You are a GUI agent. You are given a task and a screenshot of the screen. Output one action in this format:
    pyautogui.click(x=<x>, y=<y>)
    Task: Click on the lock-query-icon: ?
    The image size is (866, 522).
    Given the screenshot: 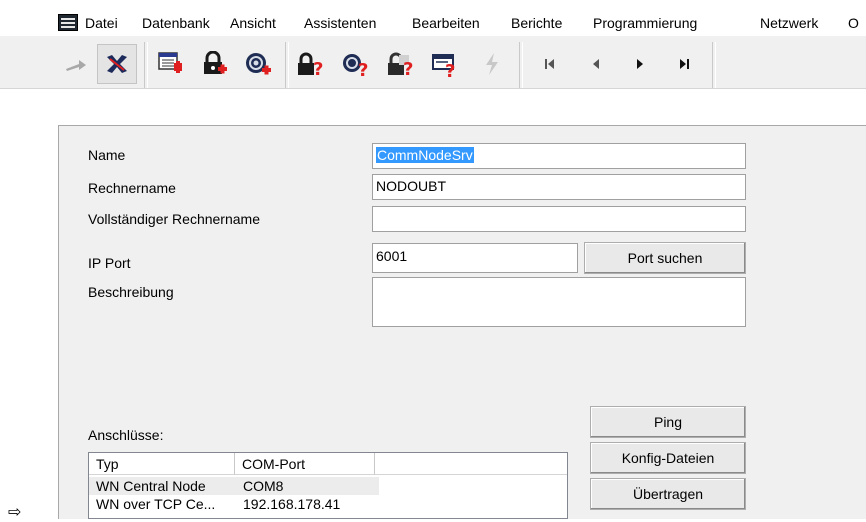 What is the action you would take?
    pyautogui.click(x=310, y=64)
    